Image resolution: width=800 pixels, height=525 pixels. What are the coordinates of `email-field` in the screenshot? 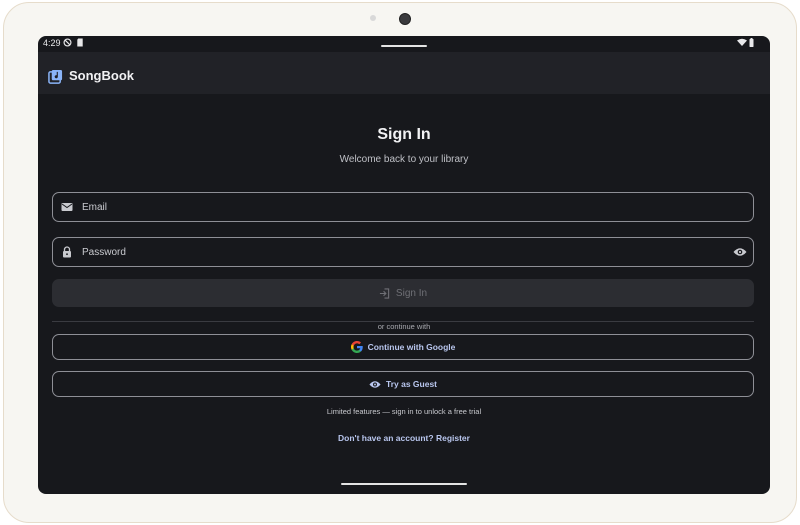 It's located at (403, 207).